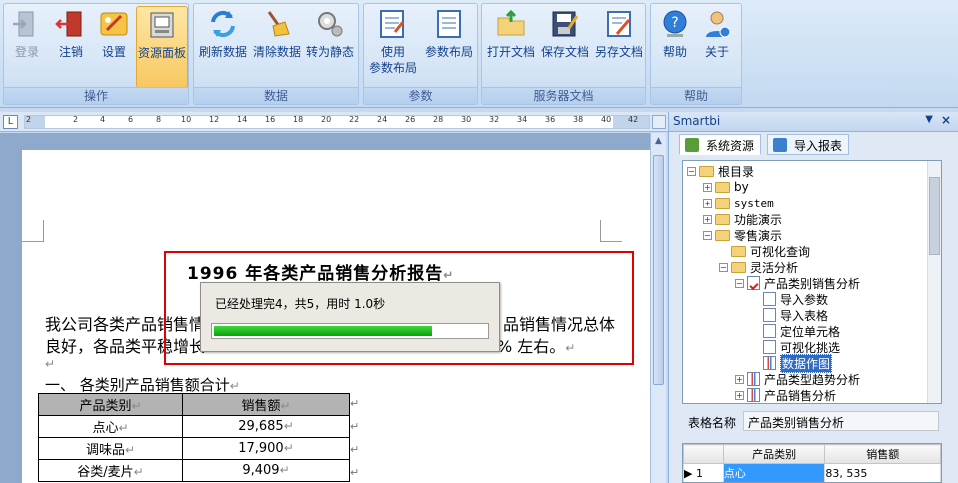 The height and width of the screenshot is (483, 958). Describe the element at coordinates (611, 231) in the screenshot. I see `crop-mark-top-right` at that location.